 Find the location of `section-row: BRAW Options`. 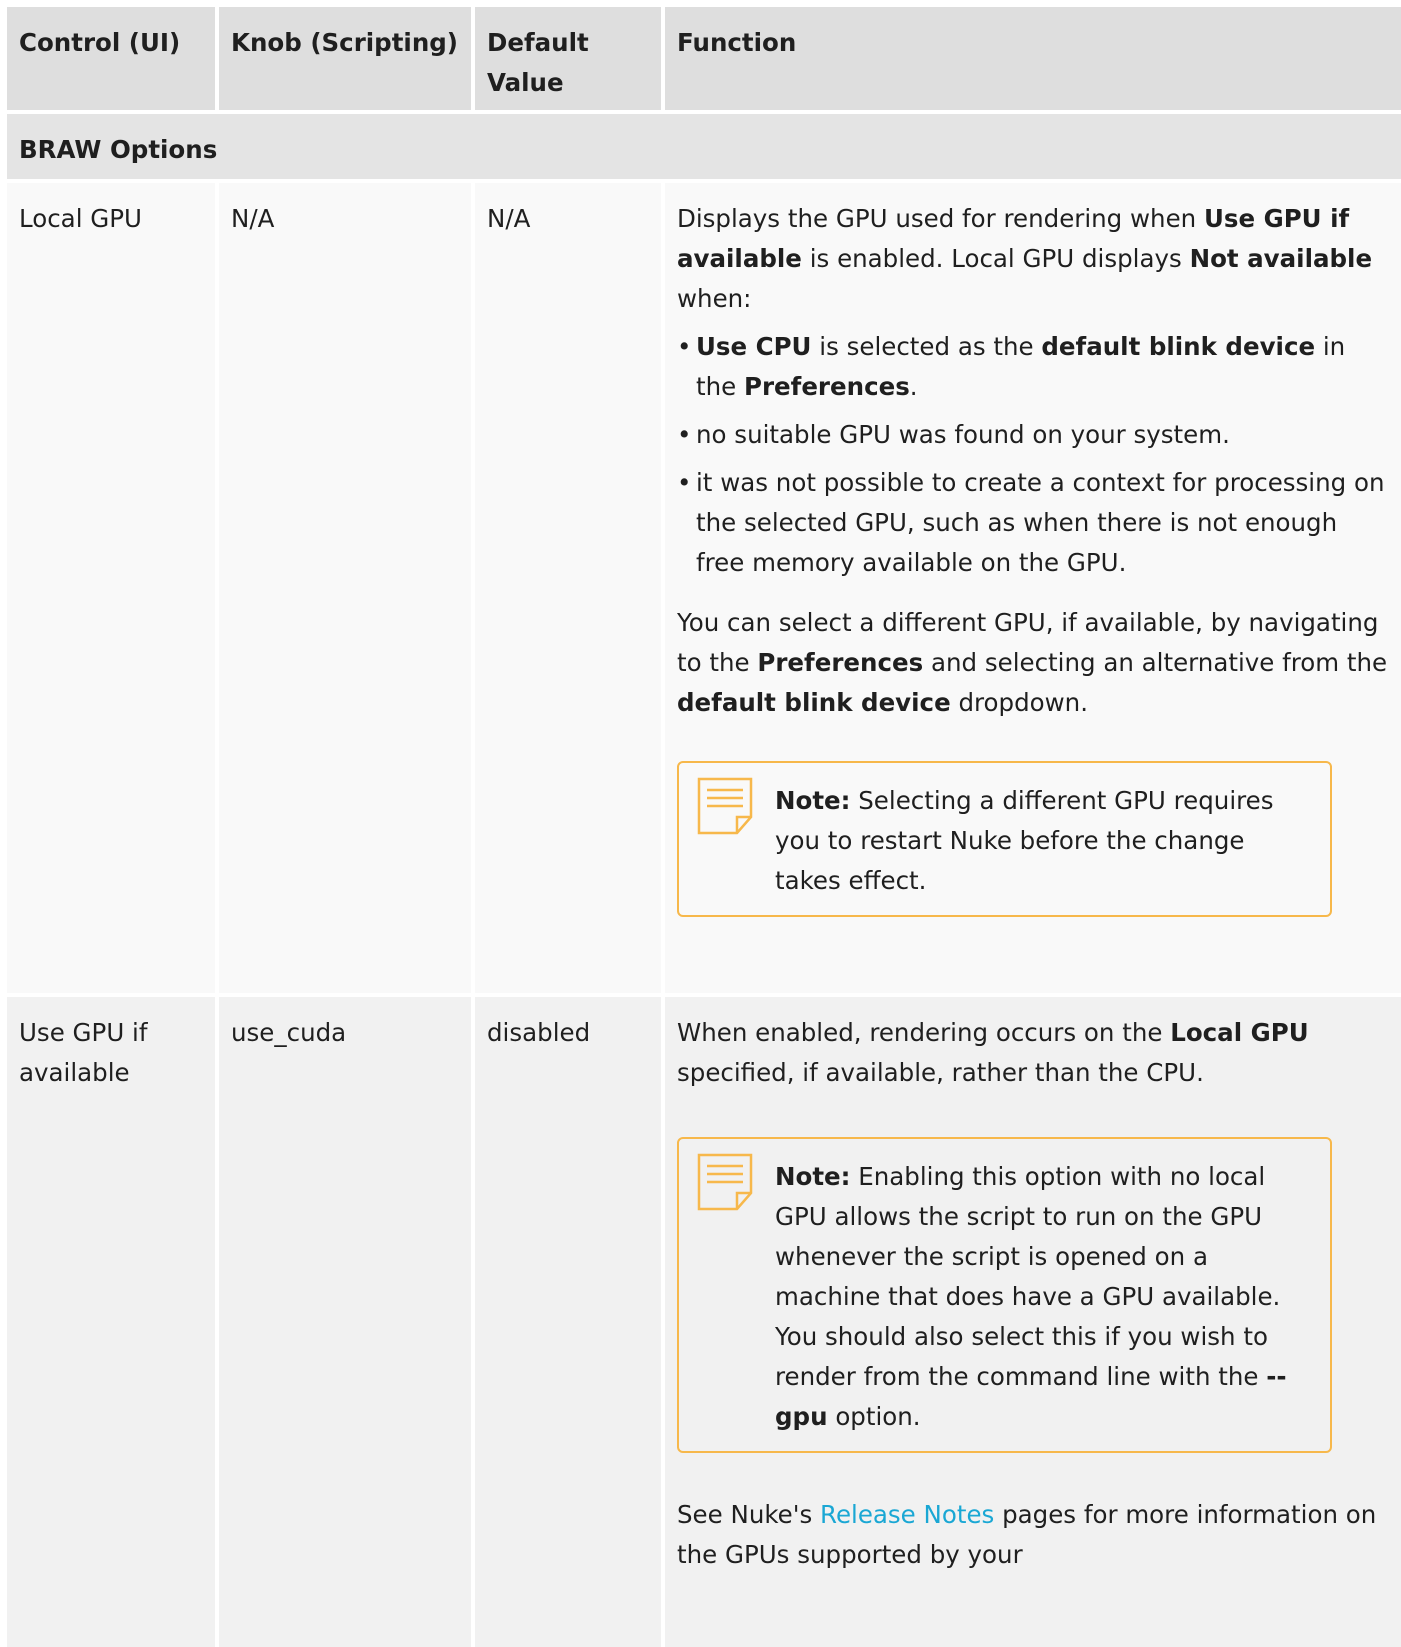

section-row: BRAW Options is located at coordinates (704, 146).